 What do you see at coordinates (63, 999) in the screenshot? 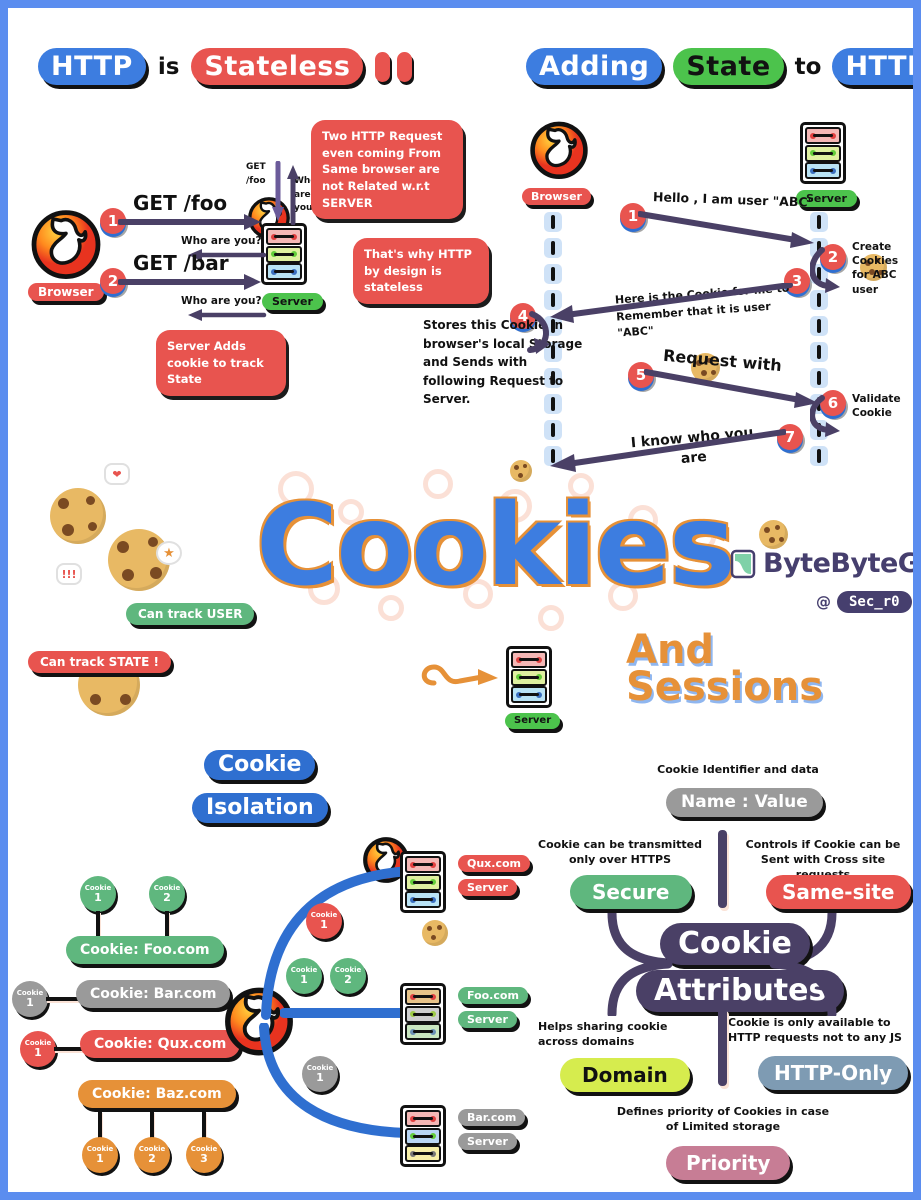
I see `connector-line` at bounding box center [63, 999].